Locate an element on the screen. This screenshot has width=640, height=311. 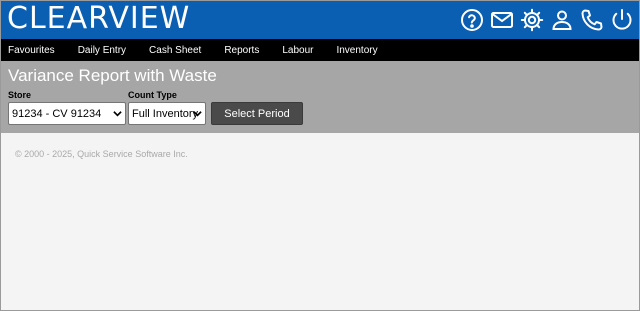
help-icon is located at coordinates (472, 20).